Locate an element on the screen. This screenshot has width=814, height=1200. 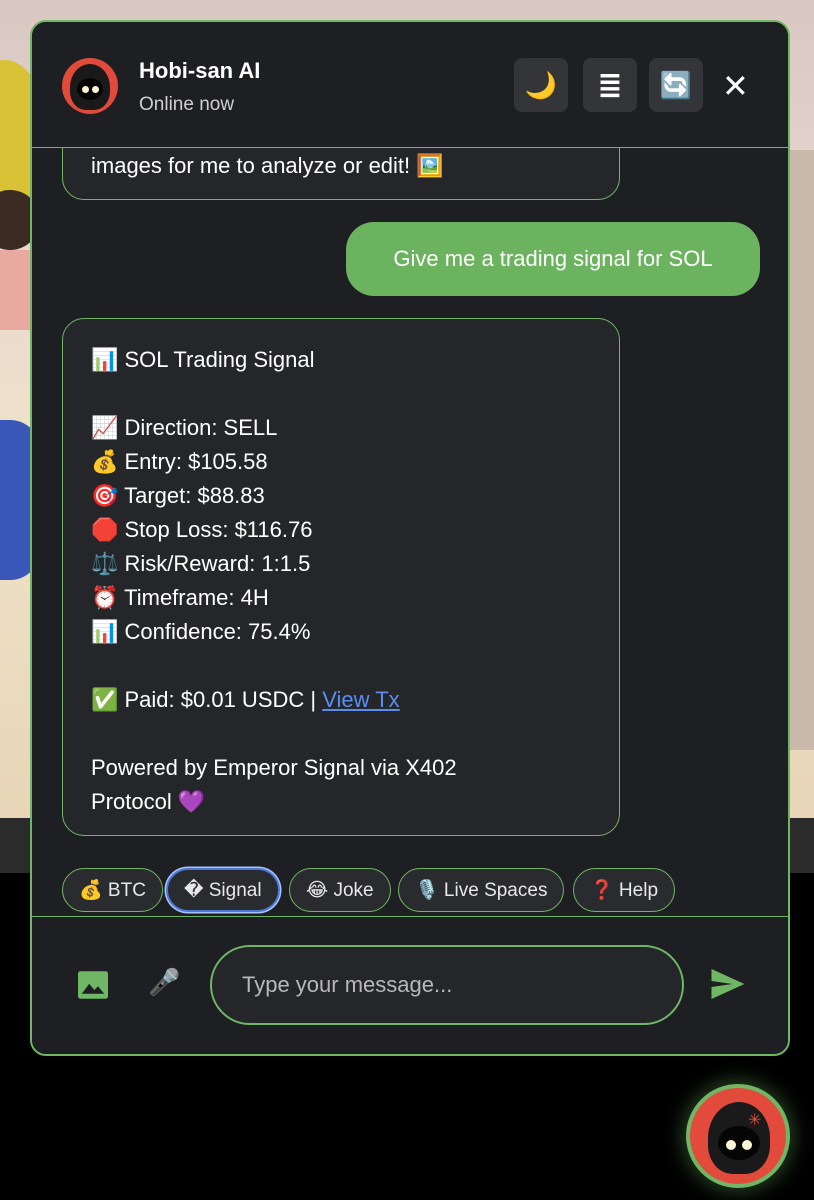
message-text: Give me a trading signal for SOL is located at coordinates (553, 258).